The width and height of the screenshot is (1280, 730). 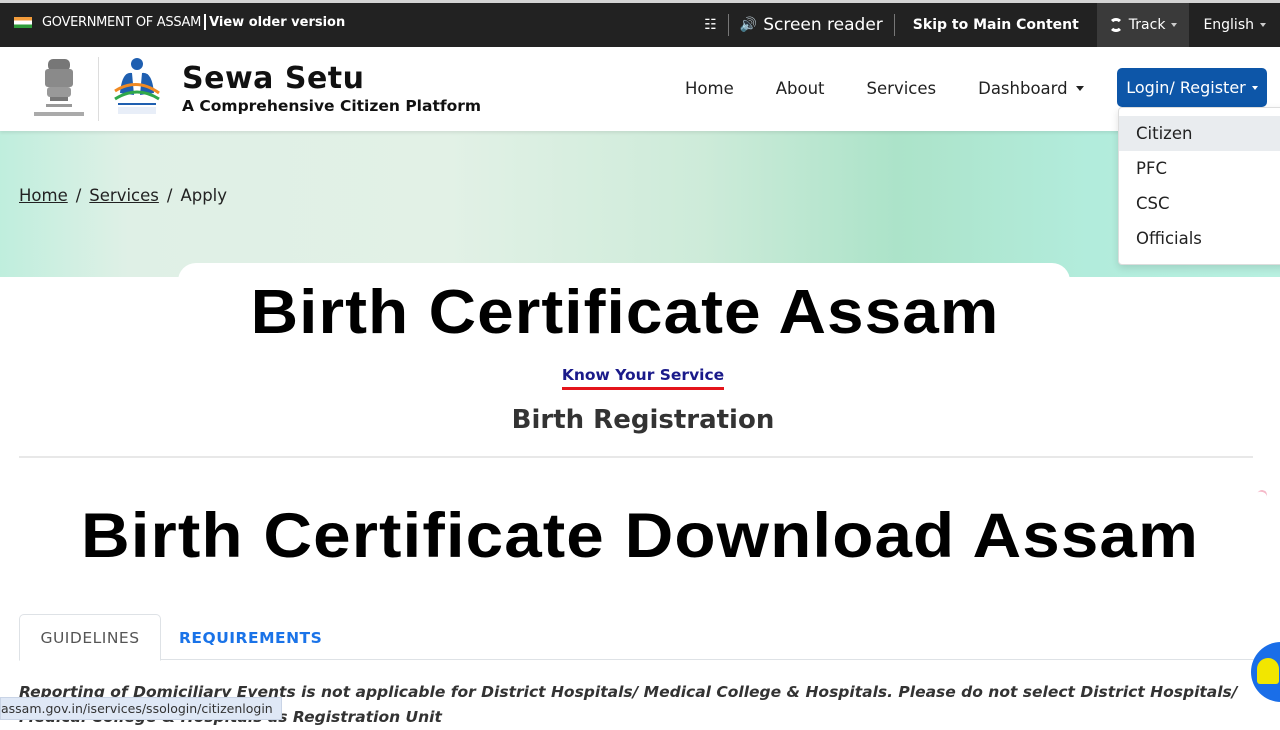 I want to click on dropdown-item-csc: CSC, so click(x=1199, y=203).